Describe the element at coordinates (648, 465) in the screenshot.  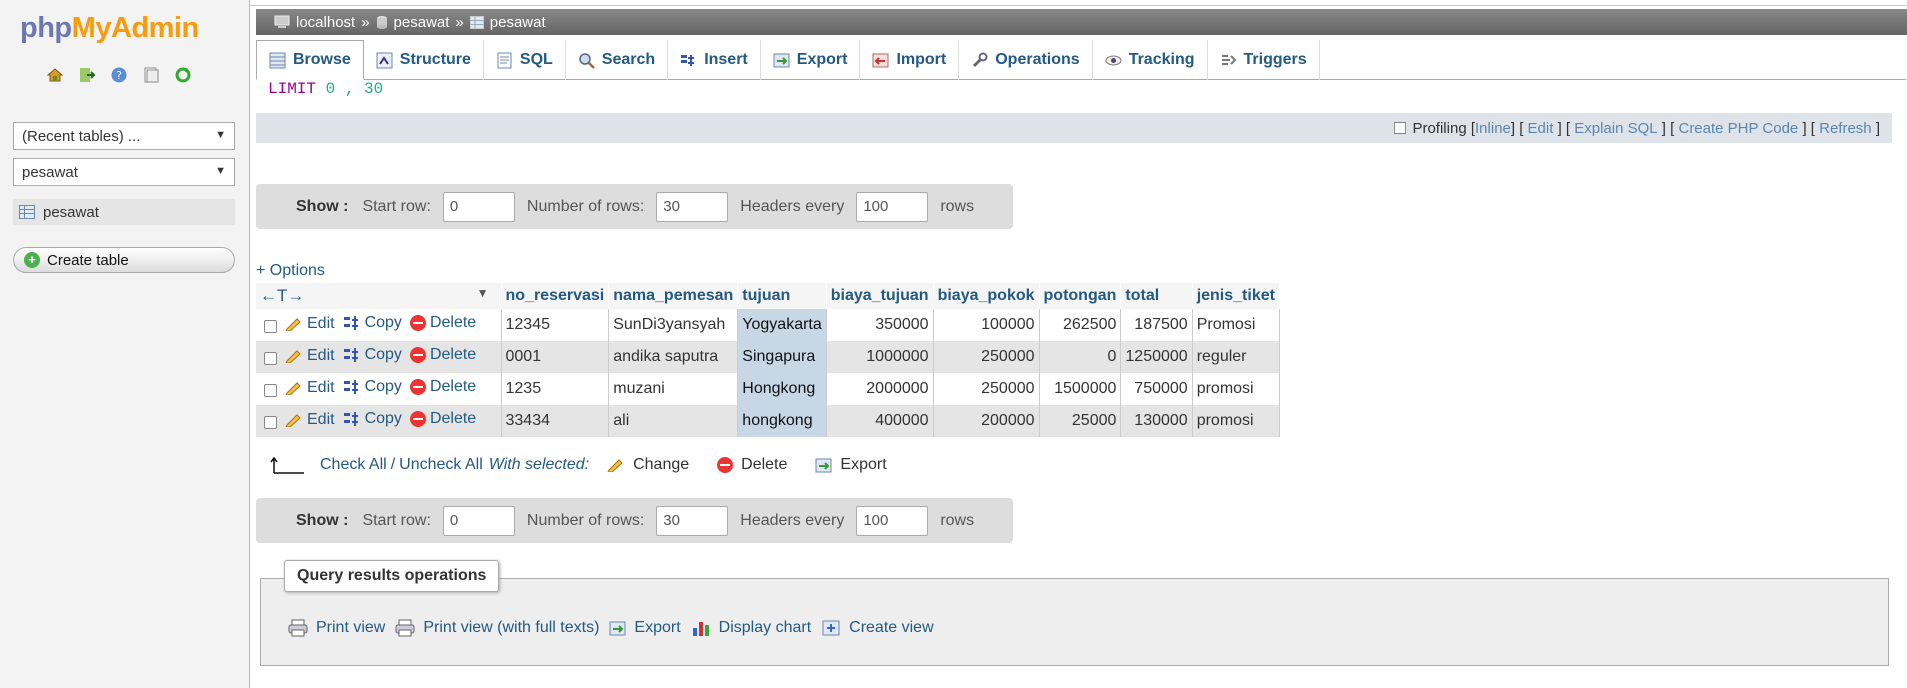
I see `change-selected-button: Change` at that location.